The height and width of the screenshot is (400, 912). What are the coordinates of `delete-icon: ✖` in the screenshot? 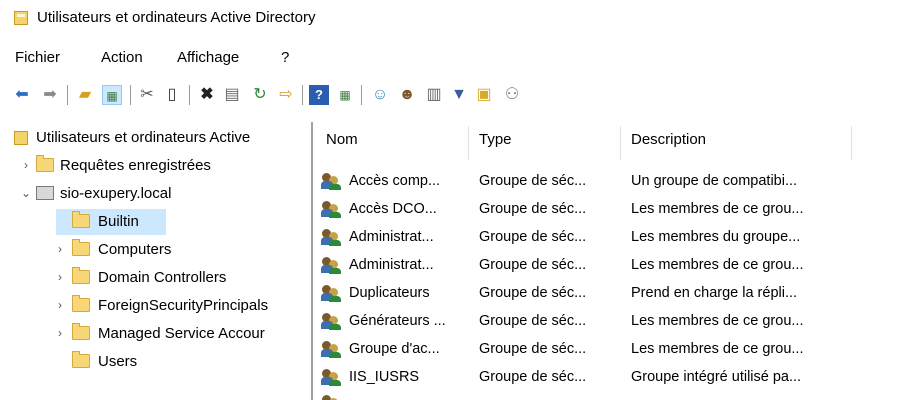 It's located at (207, 95).